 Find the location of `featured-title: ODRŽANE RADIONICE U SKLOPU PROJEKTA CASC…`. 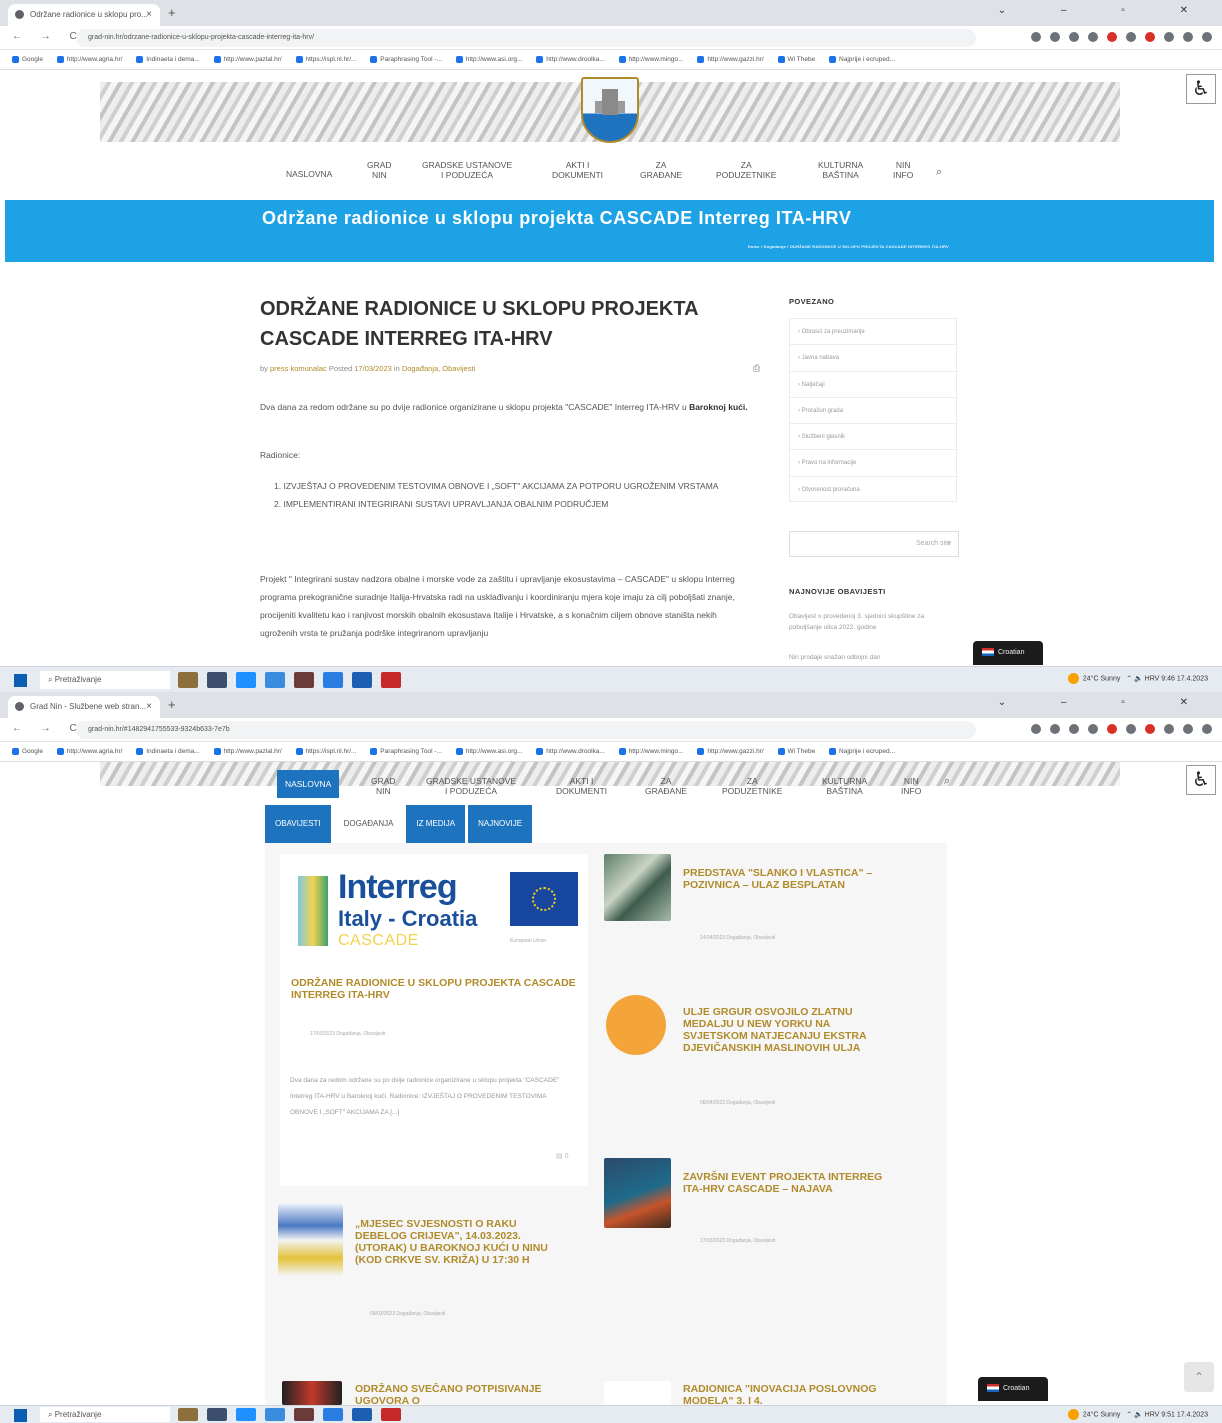

featured-title: ODRŽANE RADIONICE U SKLOPU PROJEKTA CASC… is located at coordinates (436, 989).